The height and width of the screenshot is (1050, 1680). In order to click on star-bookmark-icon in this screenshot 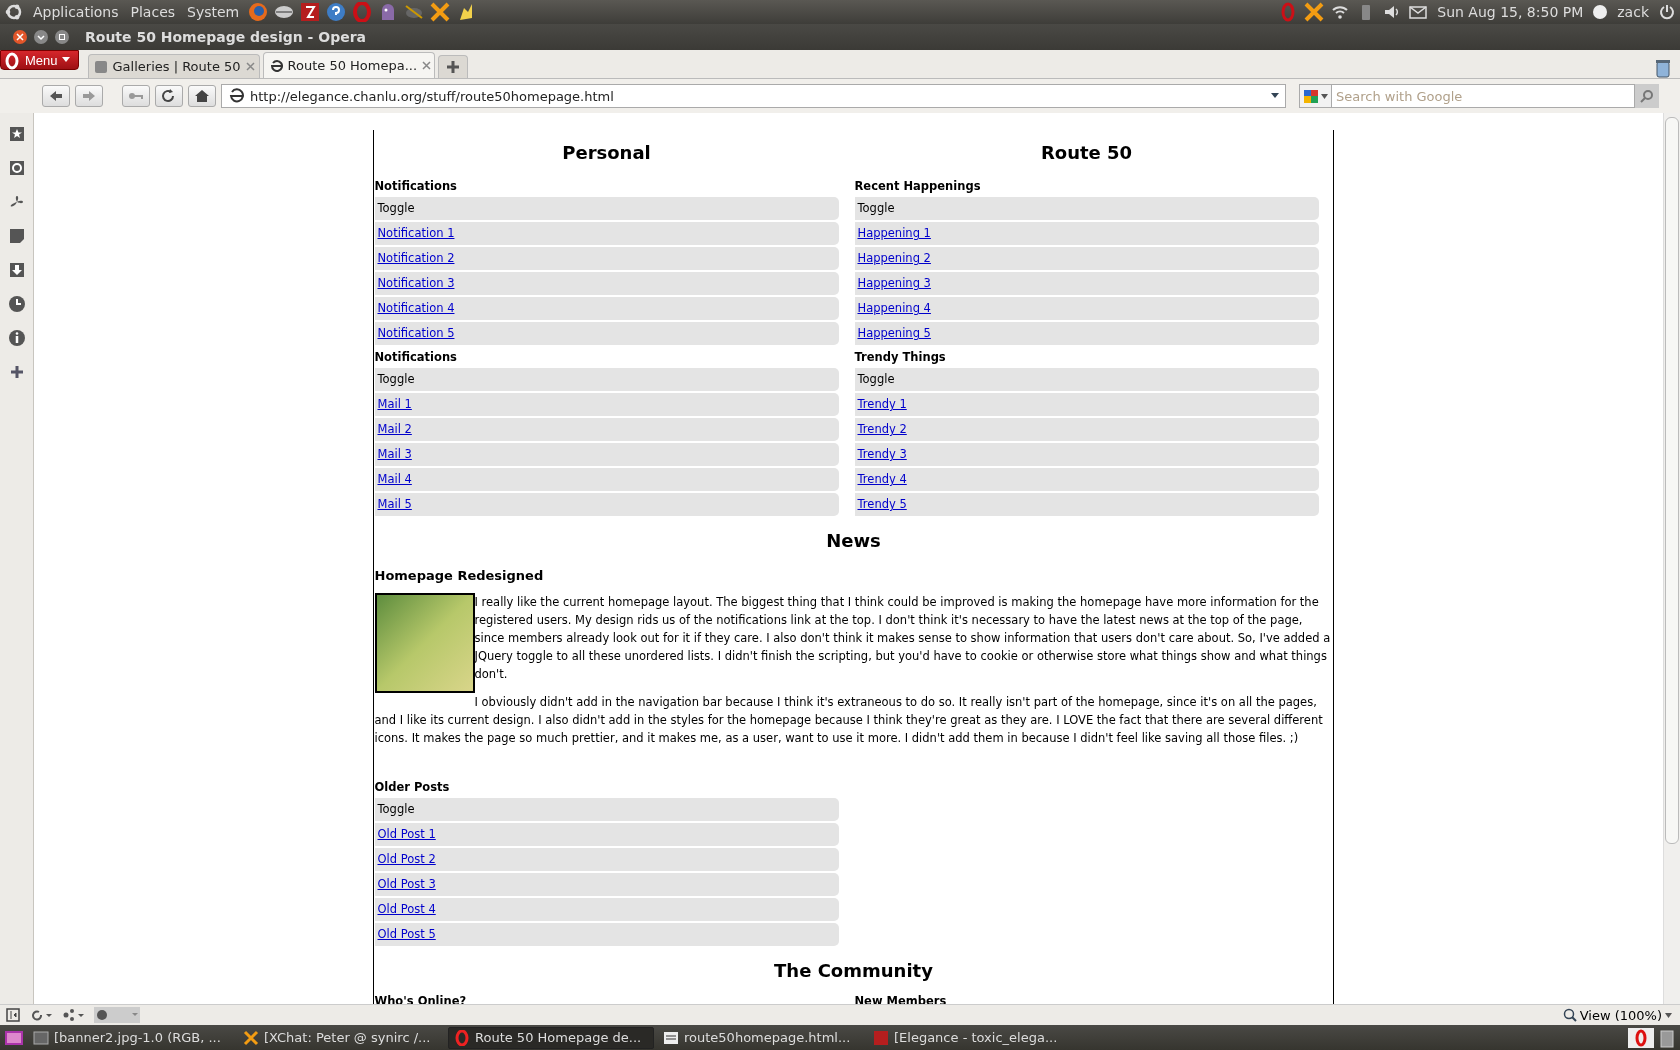, I will do `click(16, 134)`.